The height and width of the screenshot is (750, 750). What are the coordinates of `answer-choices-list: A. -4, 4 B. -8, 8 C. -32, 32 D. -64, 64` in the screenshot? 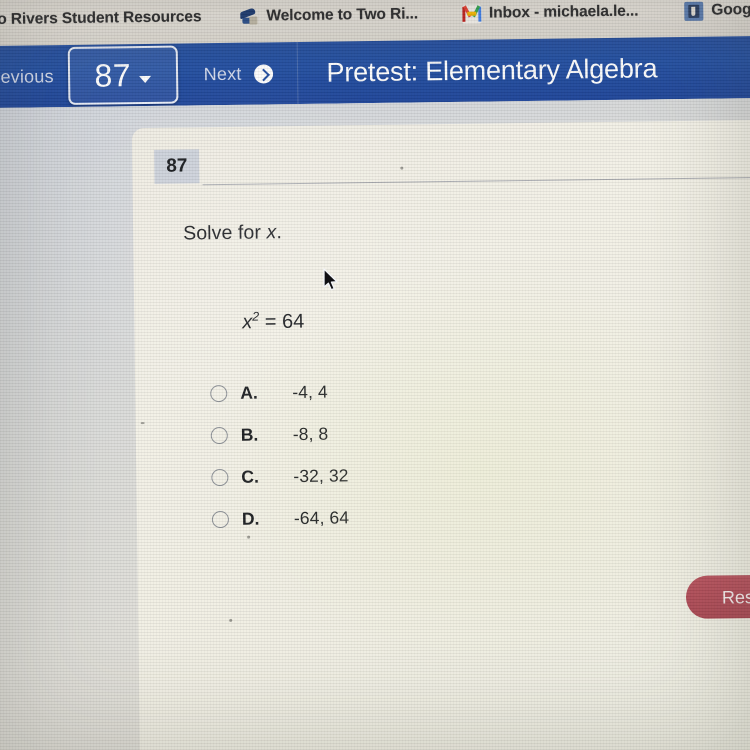 It's located at (426, 454).